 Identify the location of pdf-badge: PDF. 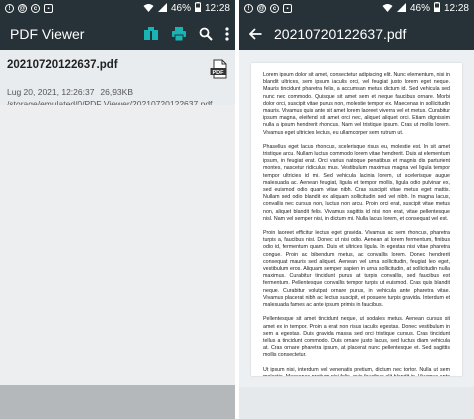
(219, 73).